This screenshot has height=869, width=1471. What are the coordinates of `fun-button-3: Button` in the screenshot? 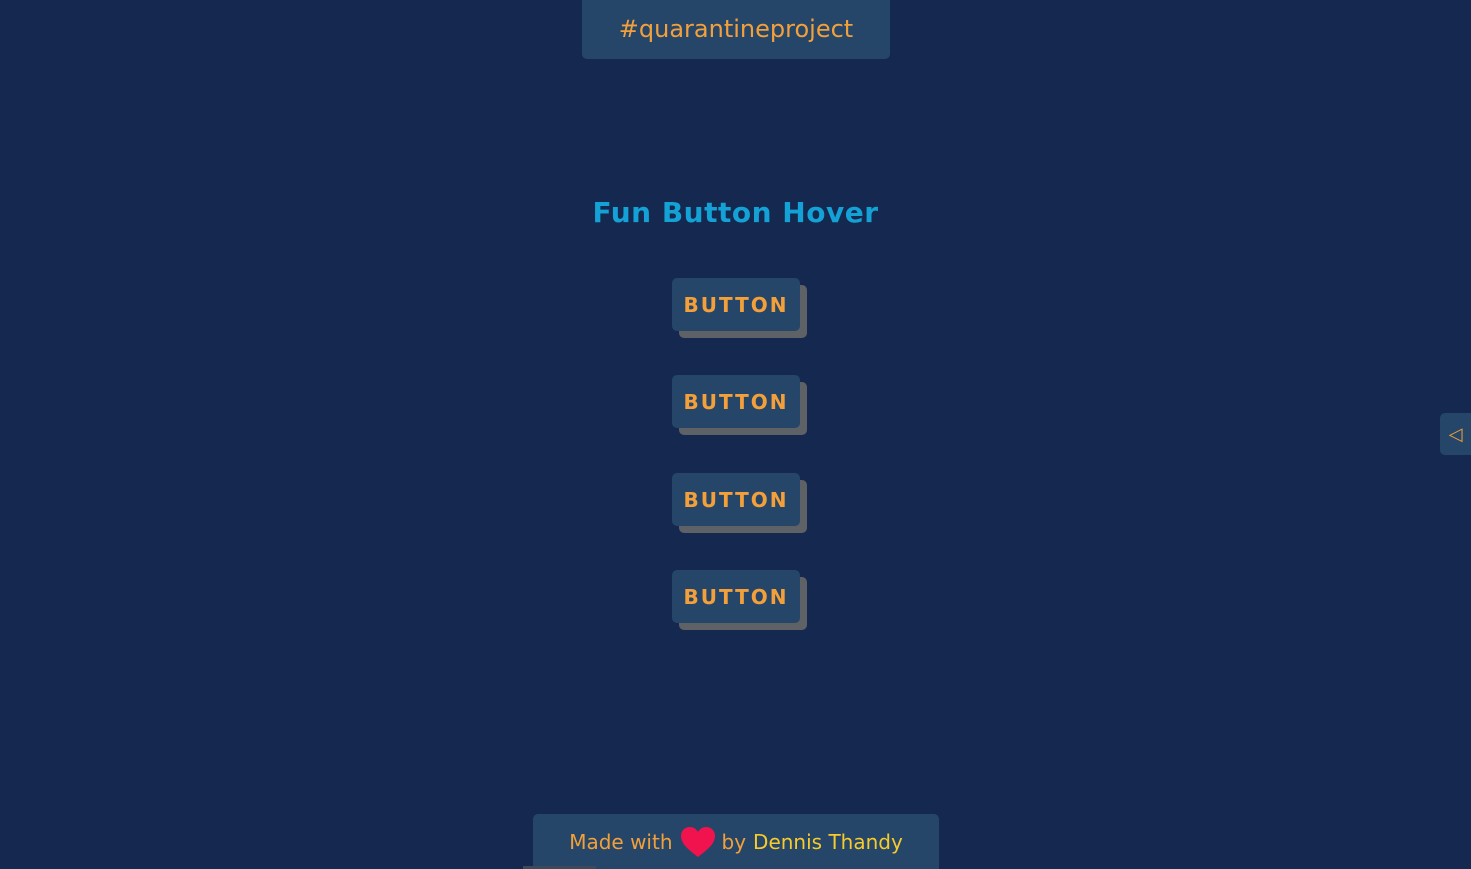 It's located at (736, 499).